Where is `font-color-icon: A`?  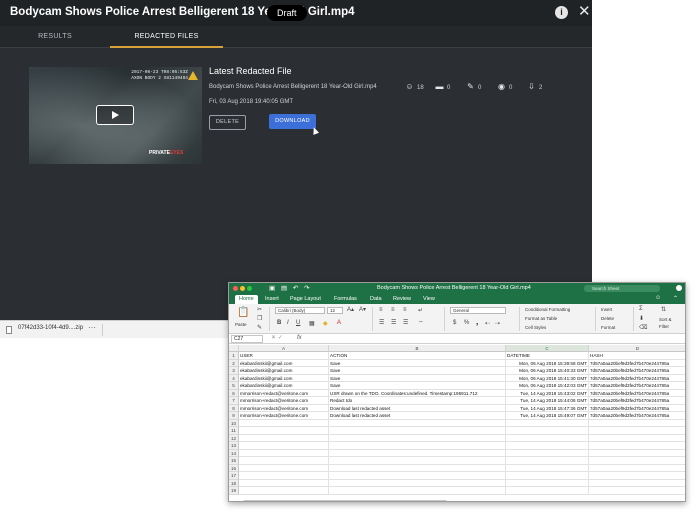 font-color-icon: A is located at coordinates (339, 323).